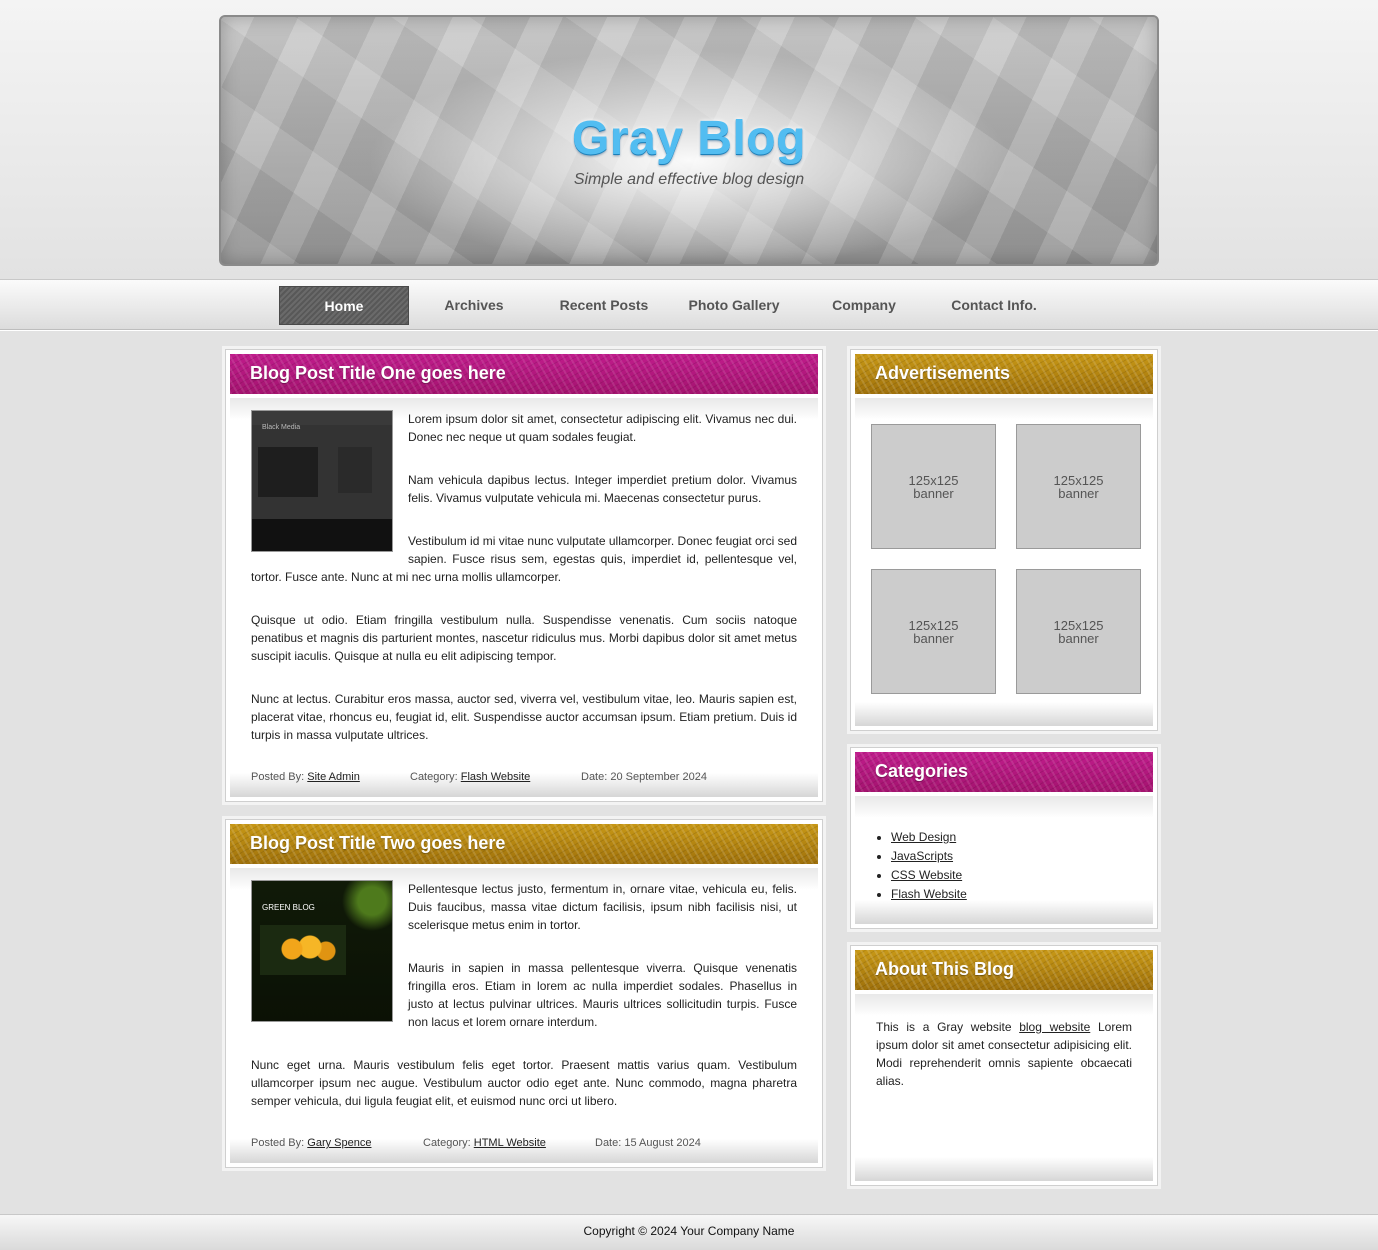 The width and height of the screenshot is (1378, 1250). What do you see at coordinates (644, 777) in the screenshot?
I see `post-date: Date: 20 September 2024` at bounding box center [644, 777].